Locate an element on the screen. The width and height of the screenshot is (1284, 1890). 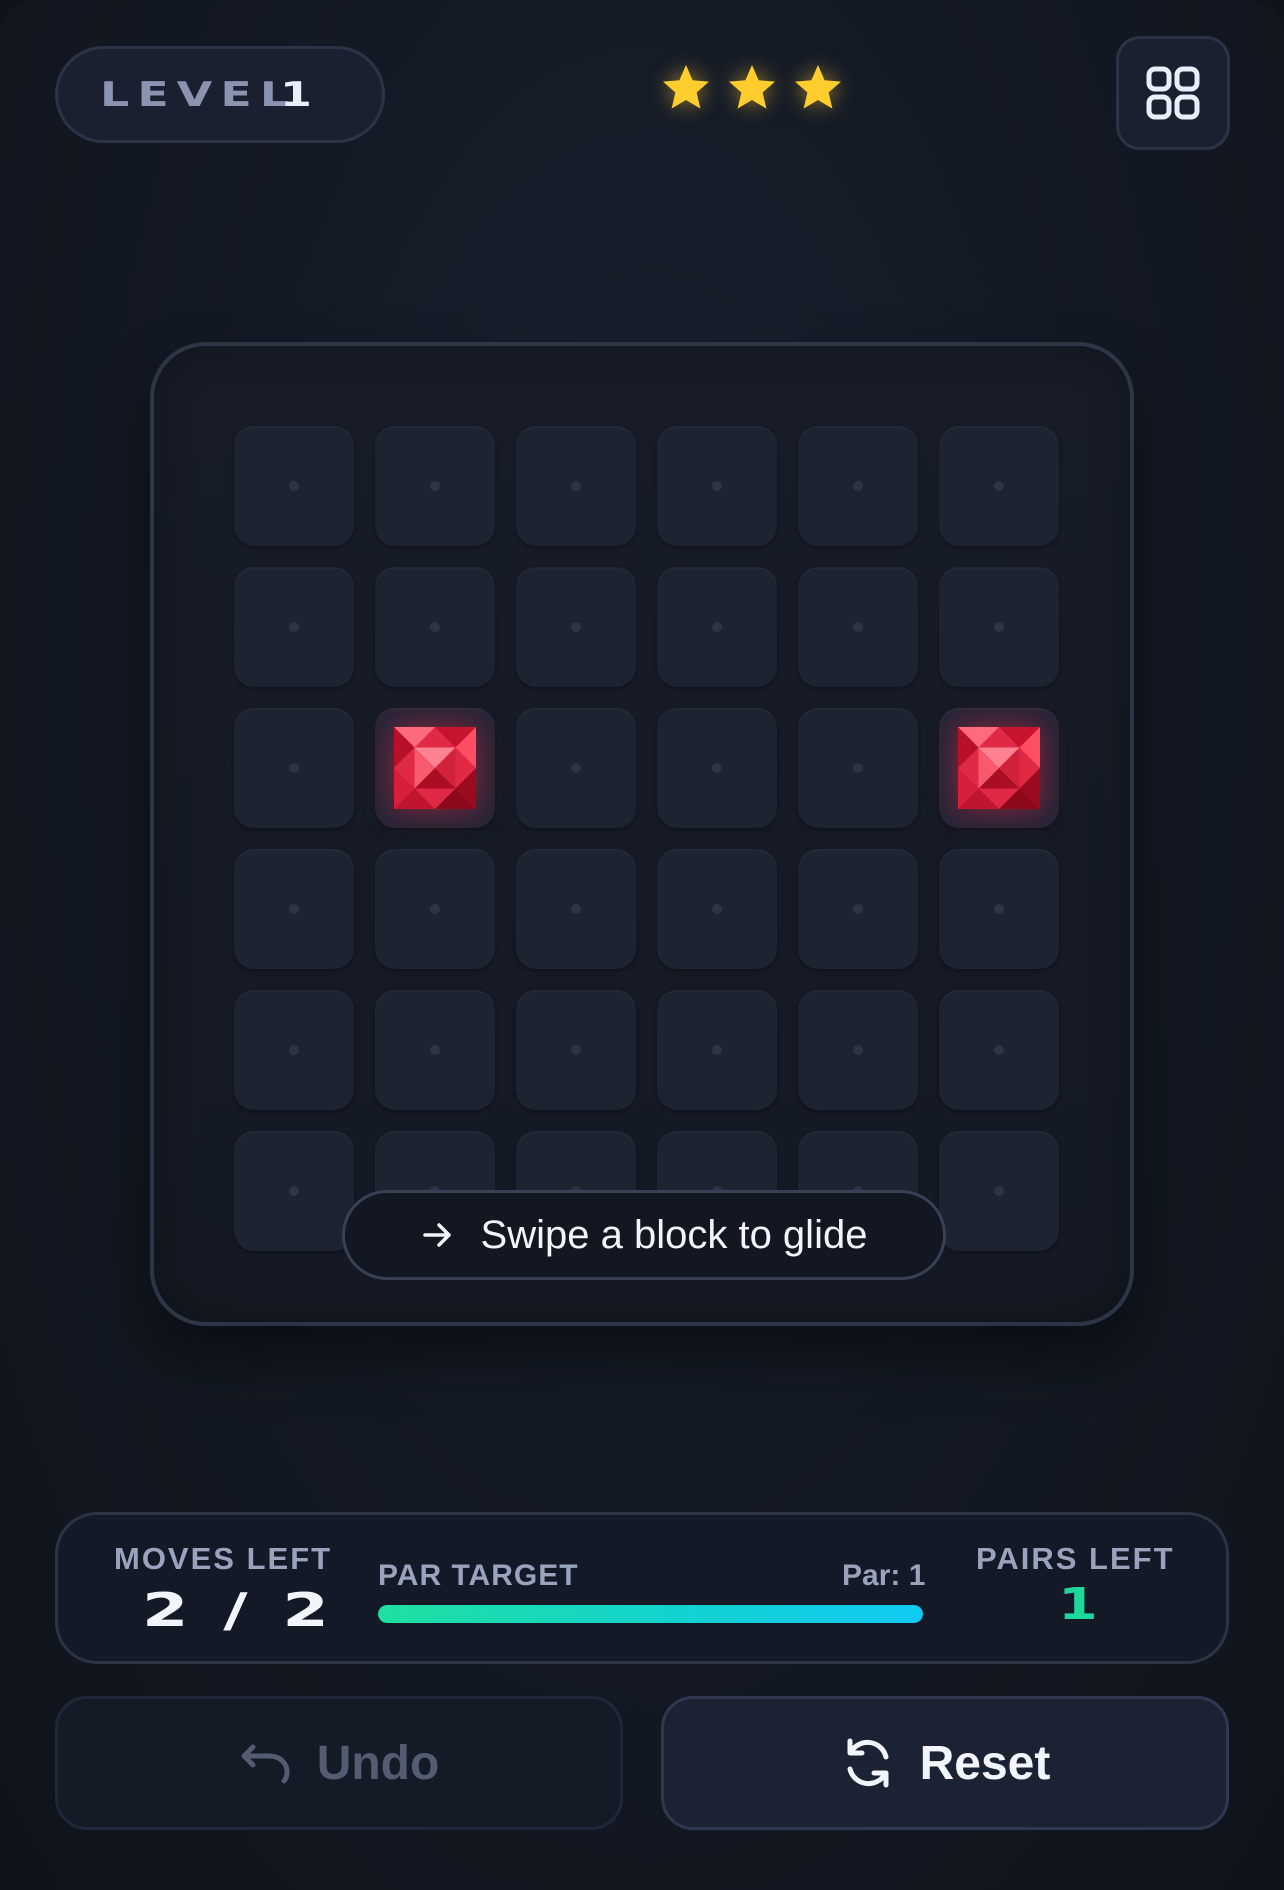
par-progress-fill is located at coordinates (650, 1614).